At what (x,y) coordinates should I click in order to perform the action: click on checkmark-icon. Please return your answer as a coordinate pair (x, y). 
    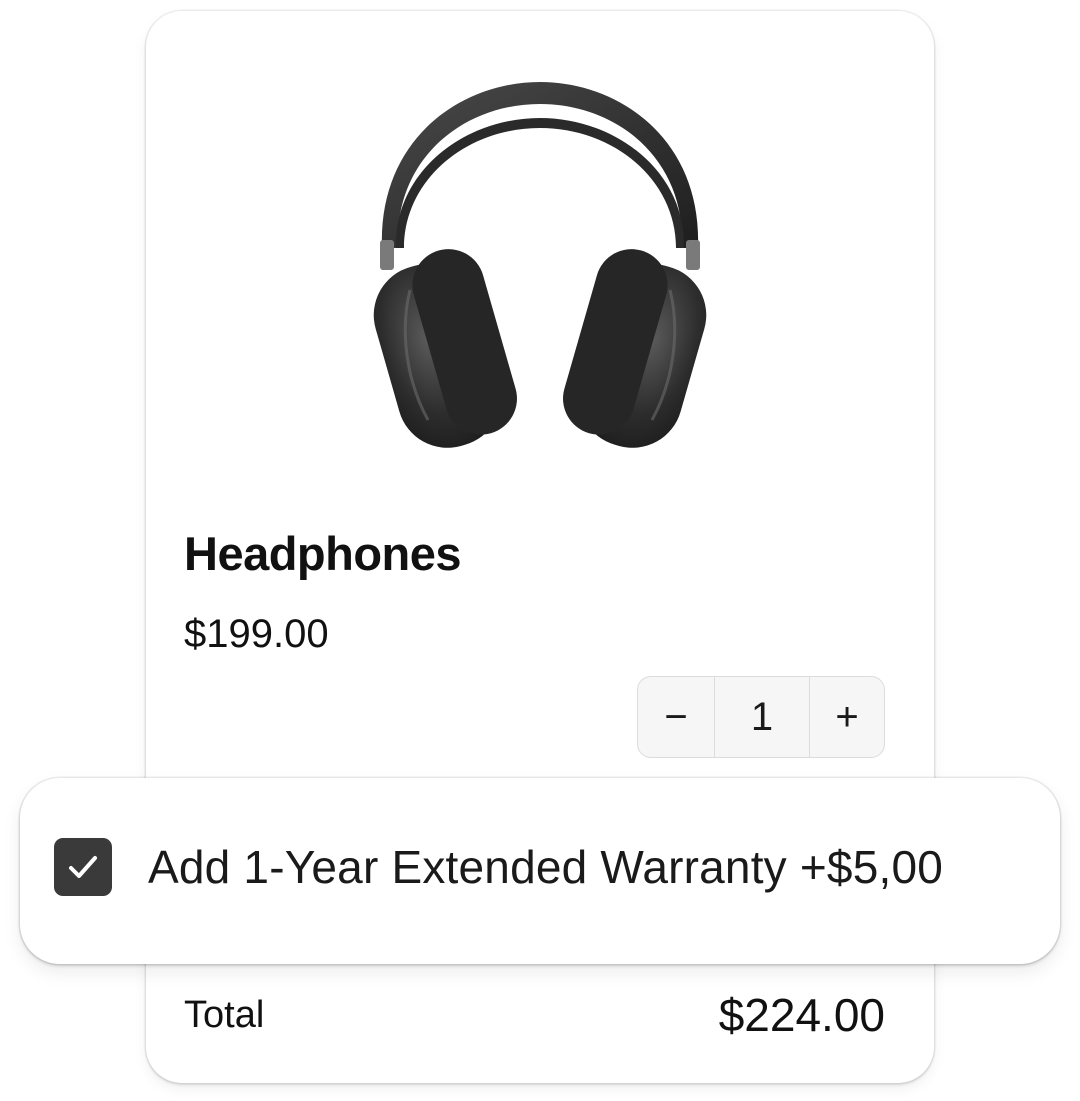
    Looking at the image, I should click on (83, 867).